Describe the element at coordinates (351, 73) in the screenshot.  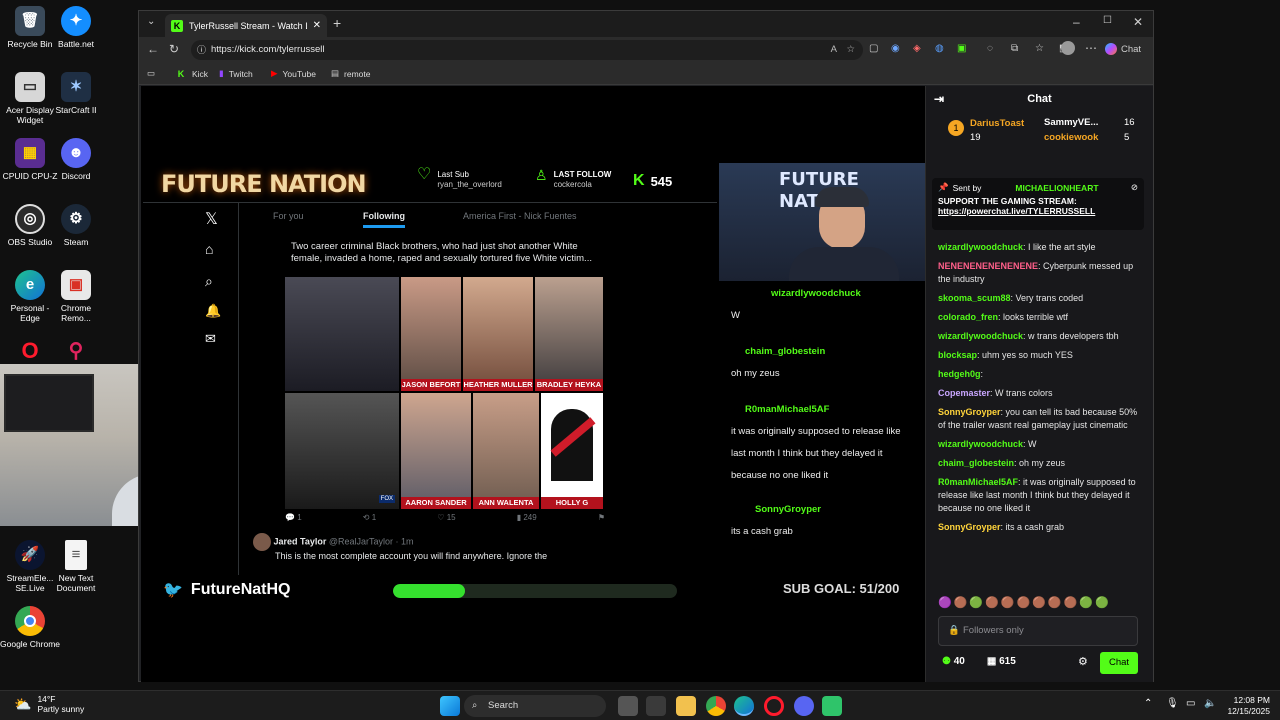
I see `bookmark-remote: ▤ remote` at that location.